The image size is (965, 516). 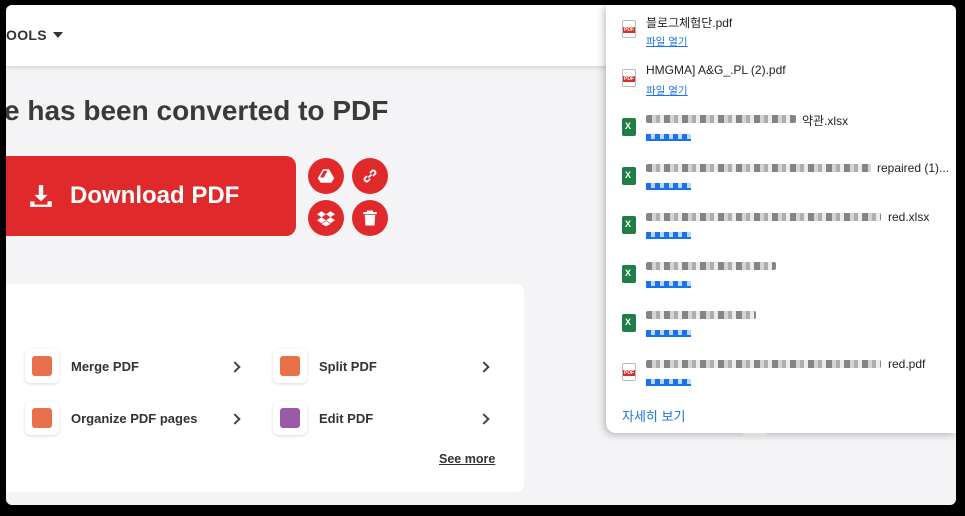 I want to click on tools-menu-label: OOLS, so click(x=26, y=35).